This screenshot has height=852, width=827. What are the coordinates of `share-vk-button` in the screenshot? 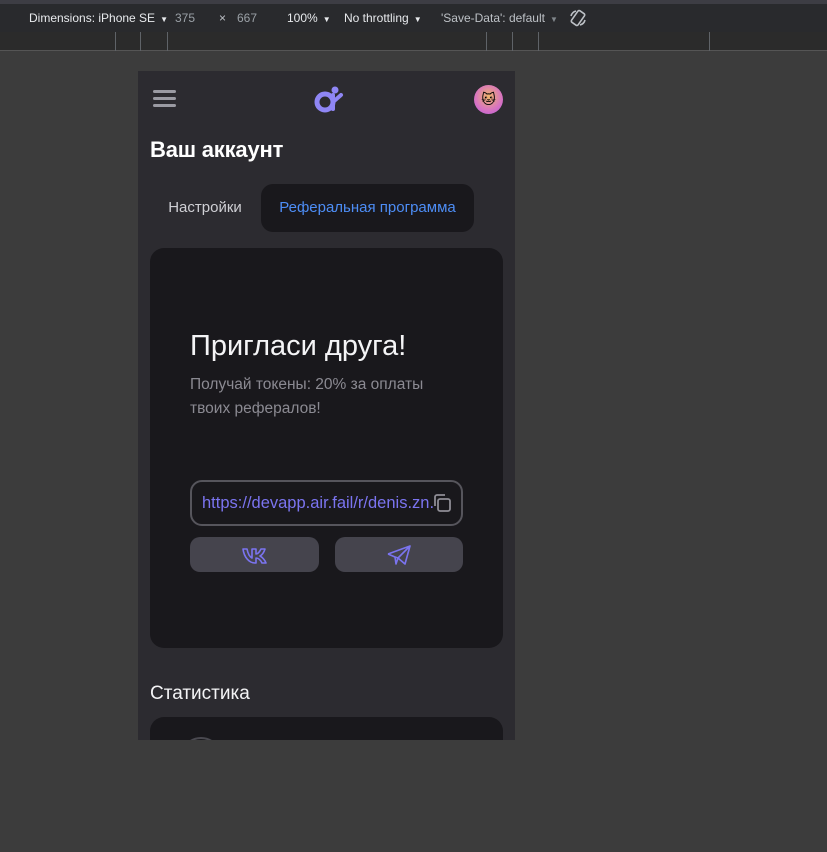 It's located at (254, 554).